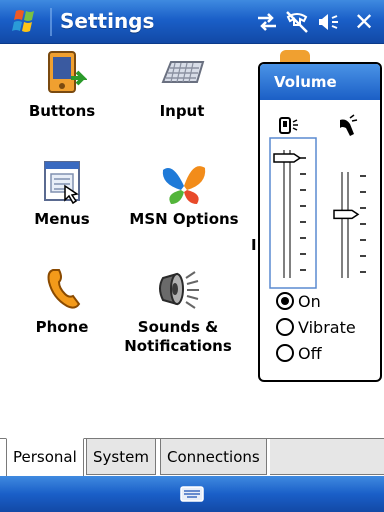 This screenshot has height=512, width=384. Describe the element at coordinates (62, 111) in the screenshot. I see `app-label: Buttons` at that location.